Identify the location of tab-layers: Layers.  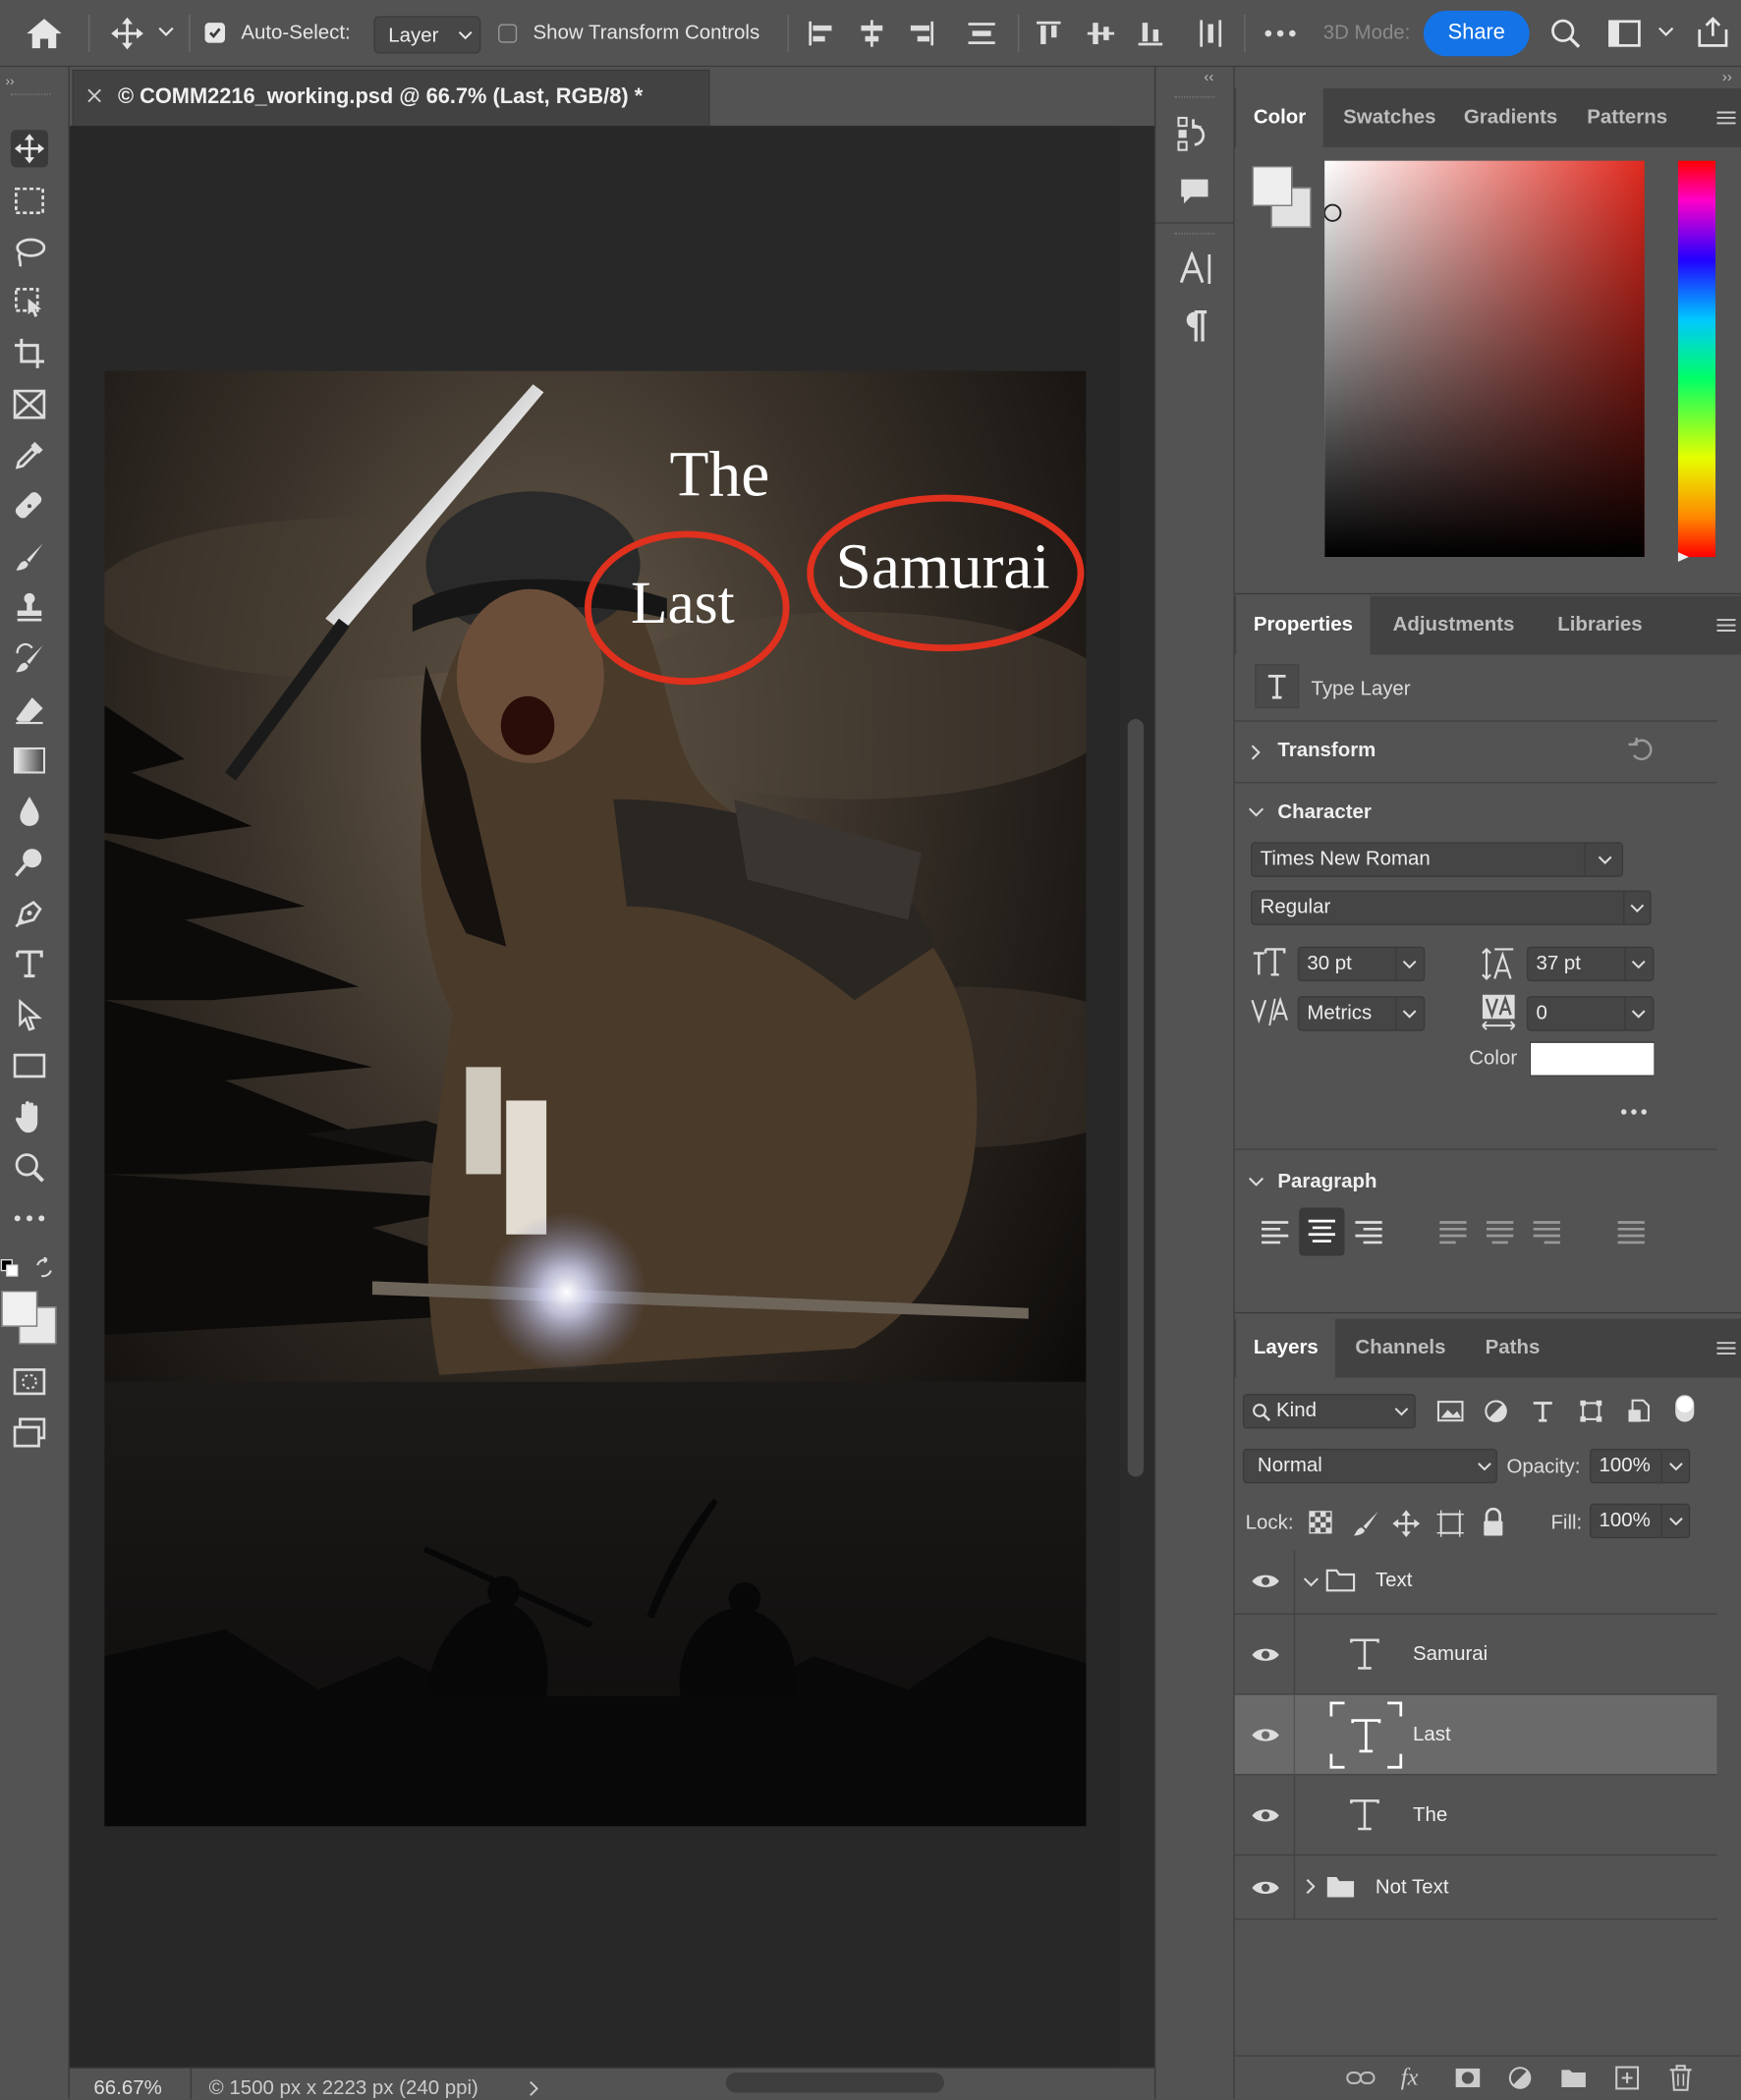
(1286, 1348).